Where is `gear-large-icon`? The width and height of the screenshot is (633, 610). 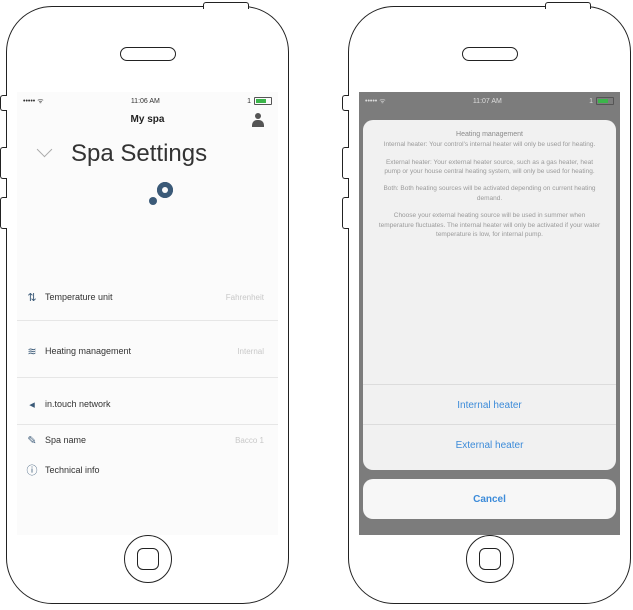
gear-large-icon is located at coordinates (165, 190).